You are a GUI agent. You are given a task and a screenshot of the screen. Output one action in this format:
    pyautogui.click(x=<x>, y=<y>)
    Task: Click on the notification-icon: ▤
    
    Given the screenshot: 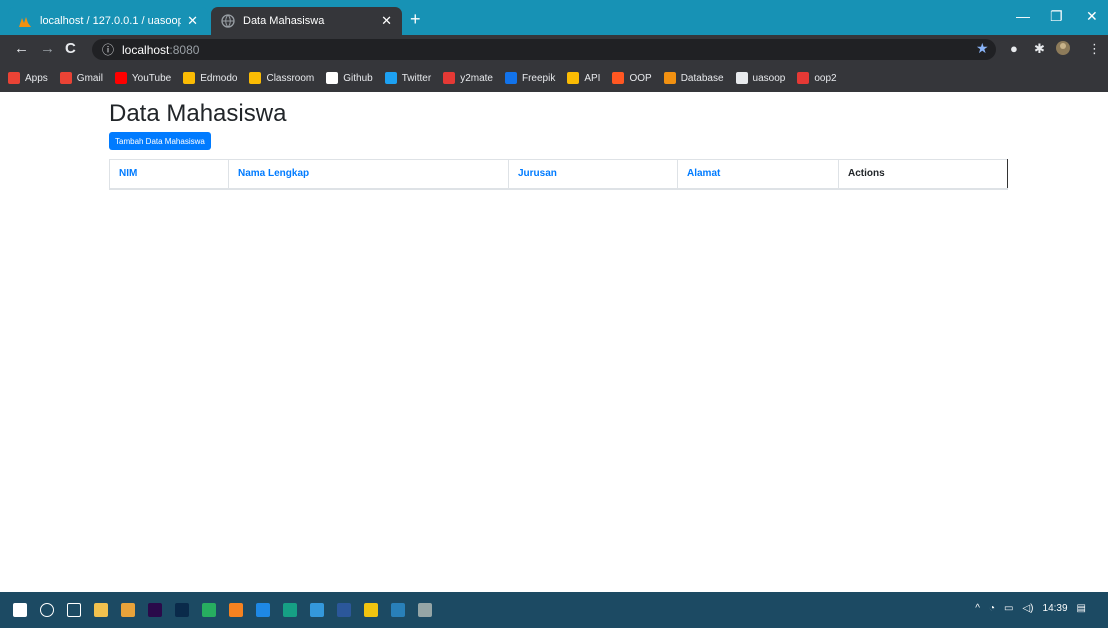 What is the action you would take?
    pyautogui.click(x=1081, y=608)
    